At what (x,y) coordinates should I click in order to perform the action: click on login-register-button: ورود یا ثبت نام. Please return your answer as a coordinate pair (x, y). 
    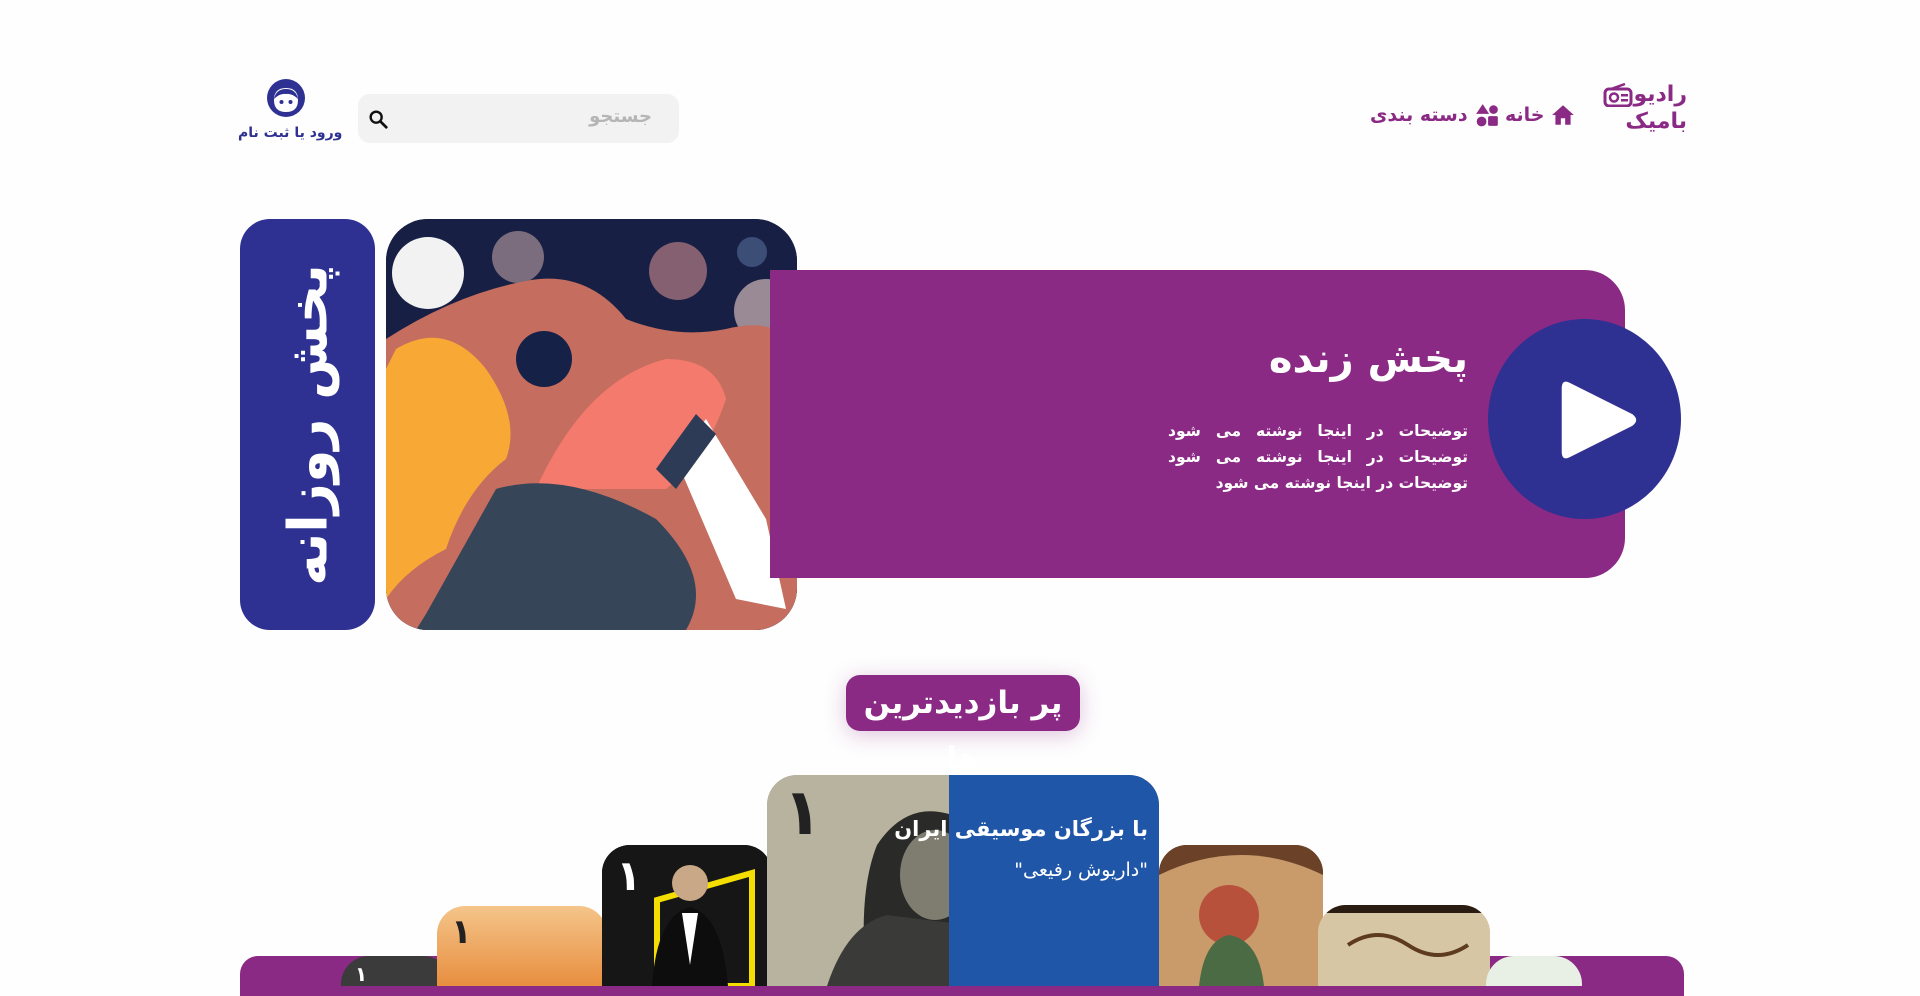
    Looking at the image, I should click on (290, 110).